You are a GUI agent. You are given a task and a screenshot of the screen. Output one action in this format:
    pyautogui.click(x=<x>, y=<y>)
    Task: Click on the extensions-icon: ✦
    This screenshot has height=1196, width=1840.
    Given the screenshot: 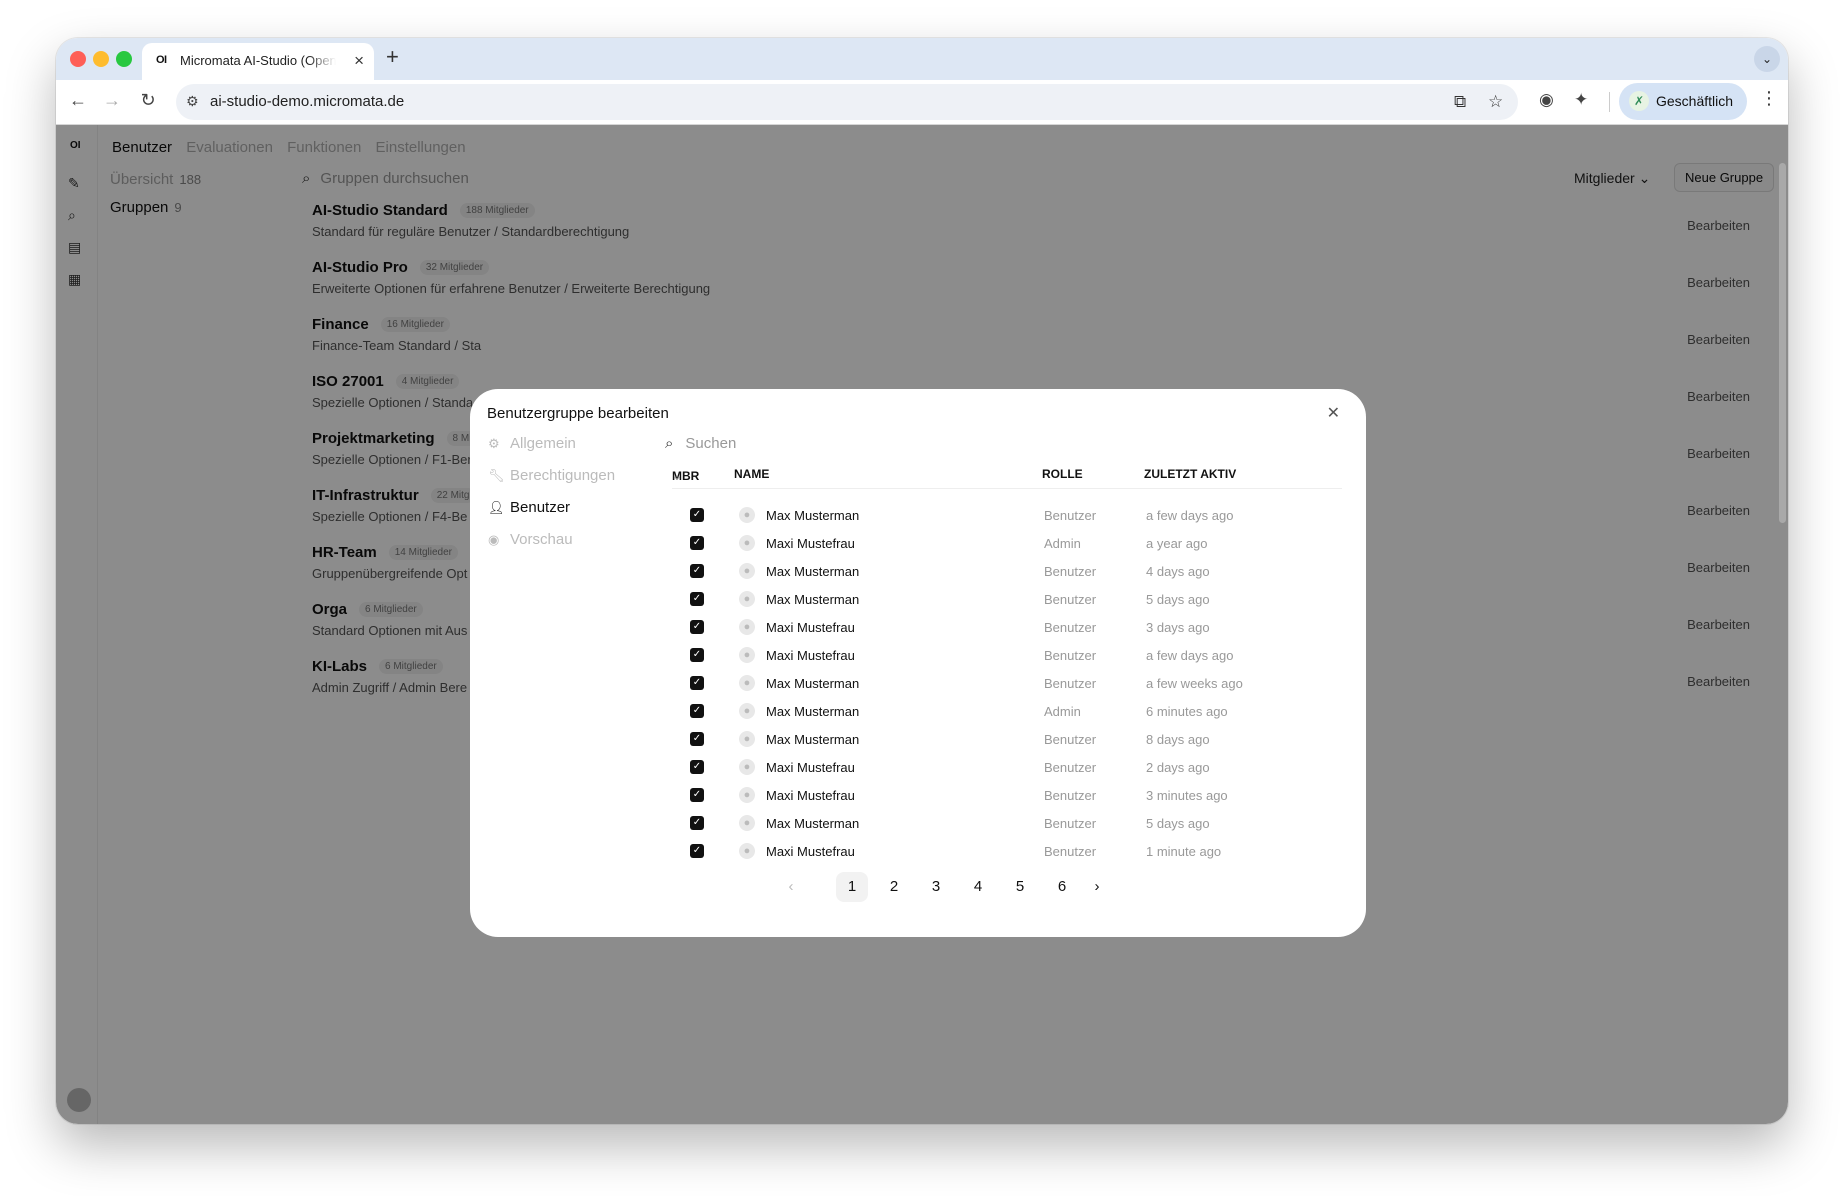 What is the action you would take?
    pyautogui.click(x=1581, y=100)
    